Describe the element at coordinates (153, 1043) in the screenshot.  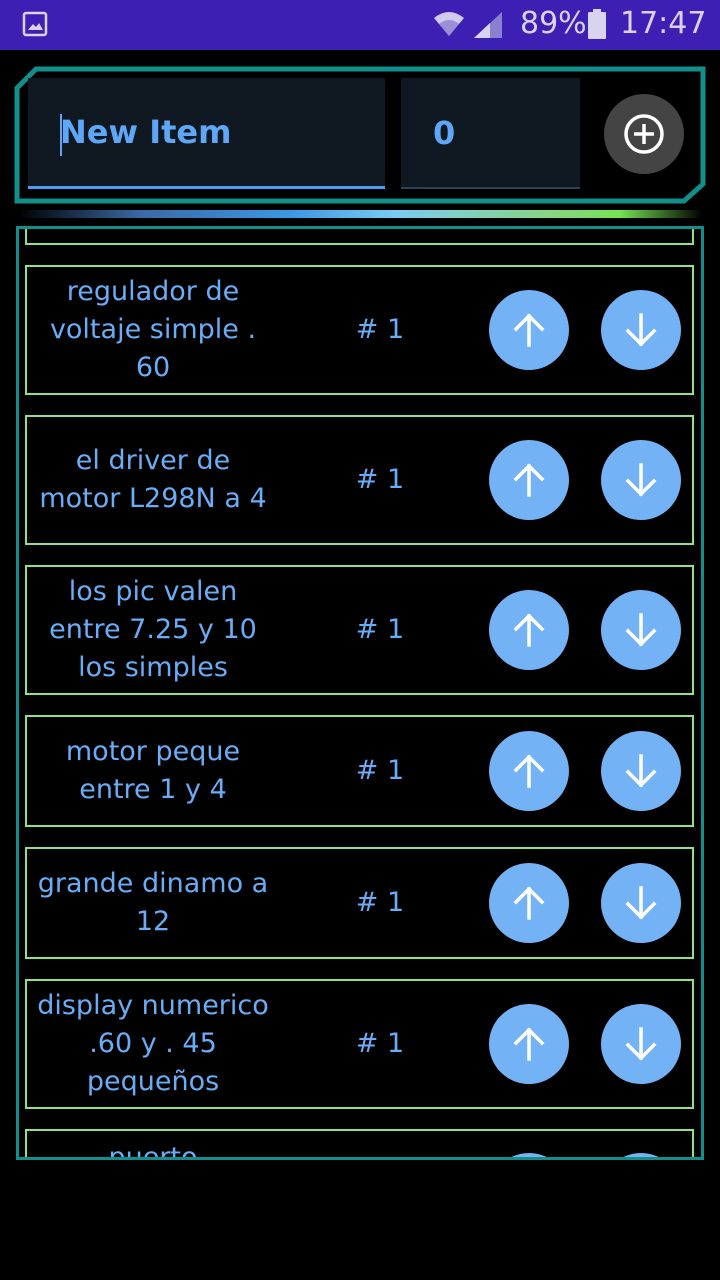
I see `item-name: display numerico .60 y . 45 pequeños` at that location.